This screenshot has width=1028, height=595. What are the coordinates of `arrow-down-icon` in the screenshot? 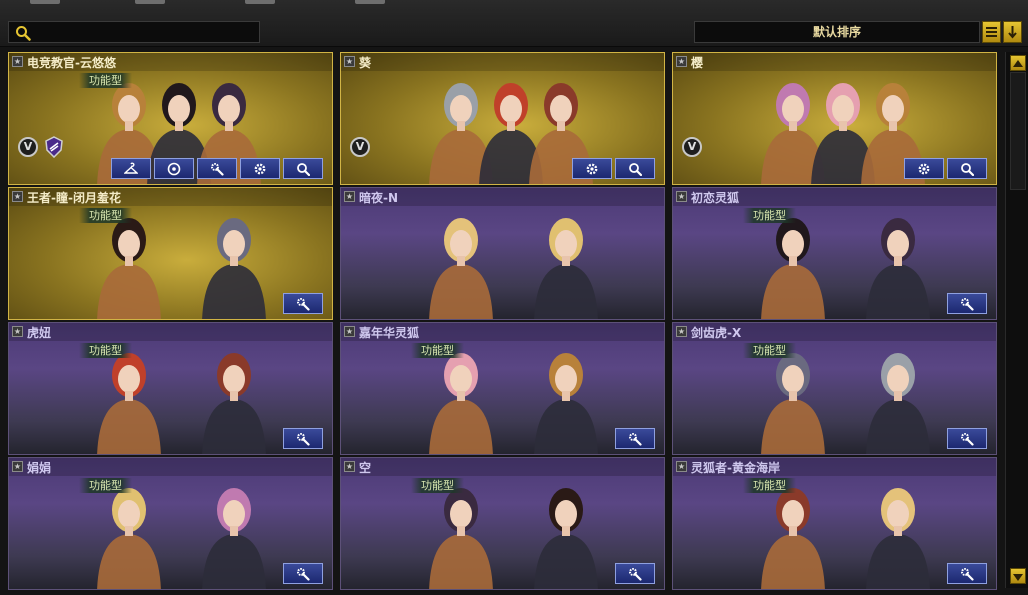 It's located at (1012, 32).